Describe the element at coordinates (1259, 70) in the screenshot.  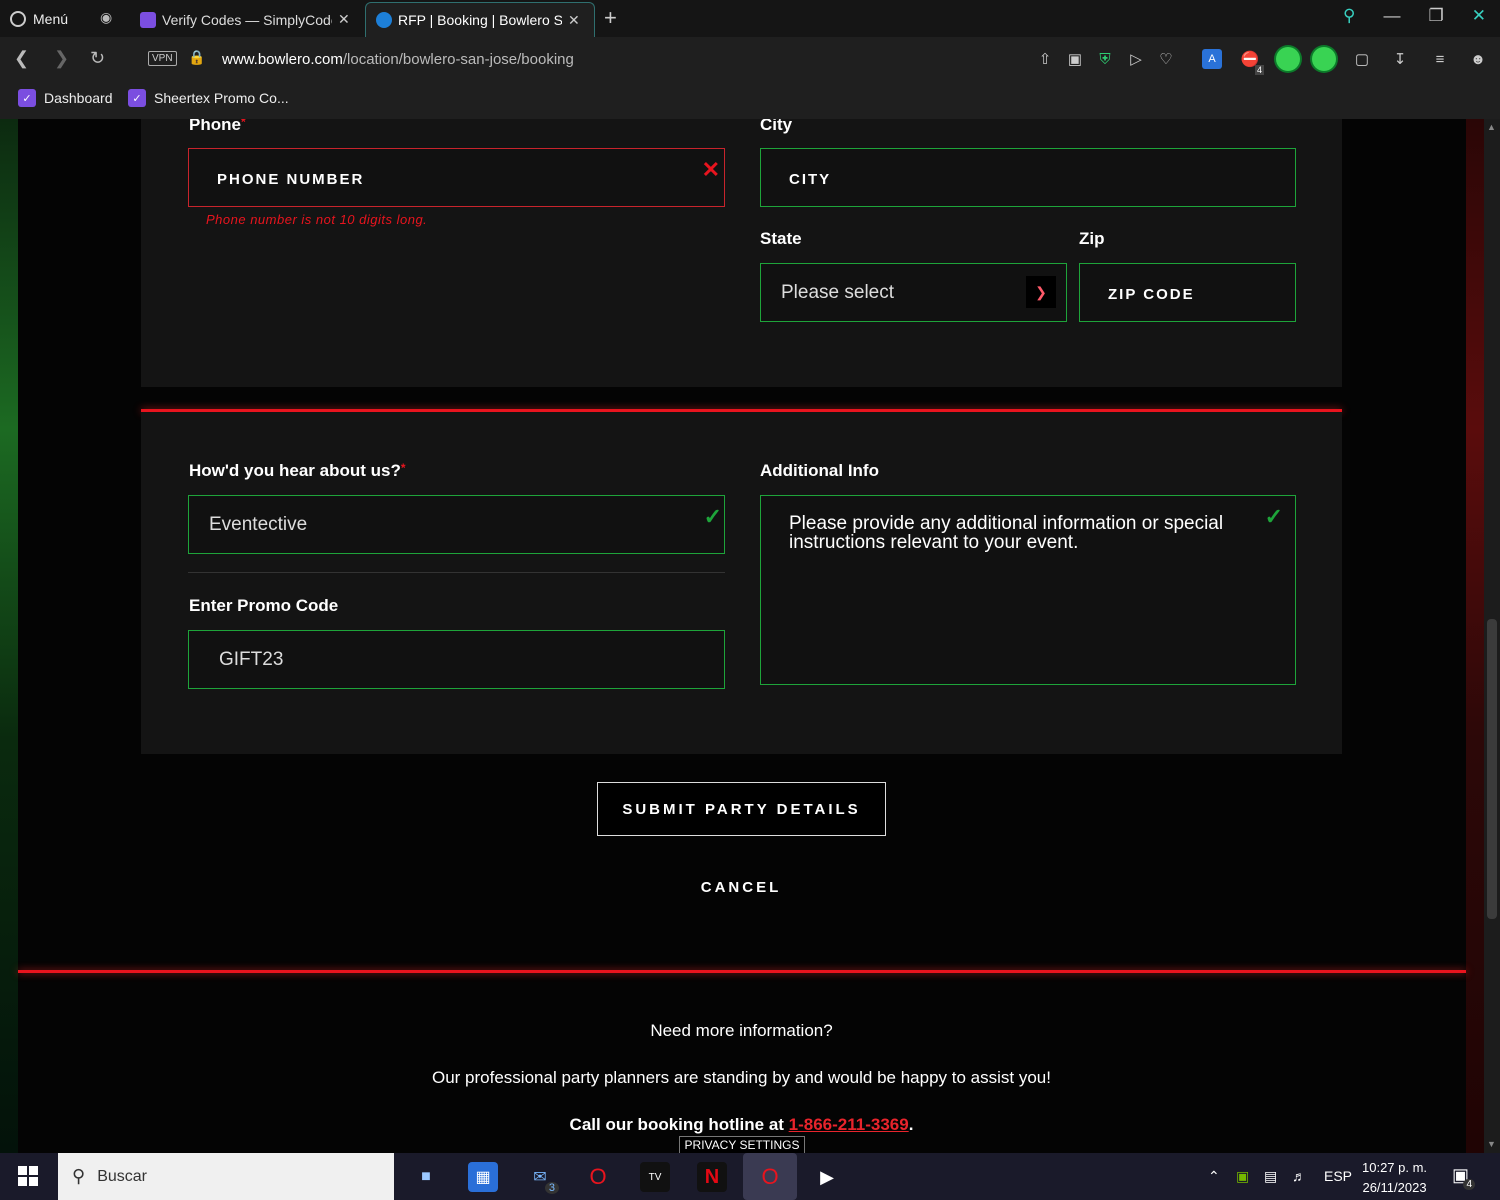
I see `ublock-badge: 4` at that location.